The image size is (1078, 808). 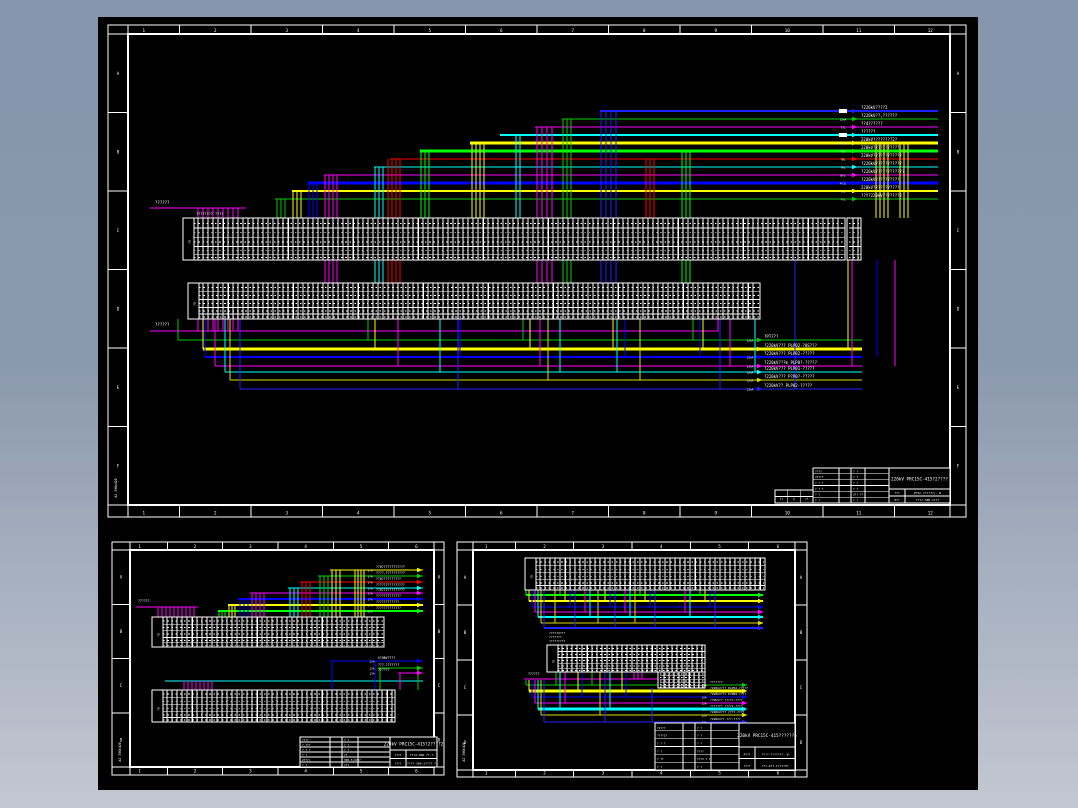 I want to click on title-item-label: P??, so click(x=896, y=500).